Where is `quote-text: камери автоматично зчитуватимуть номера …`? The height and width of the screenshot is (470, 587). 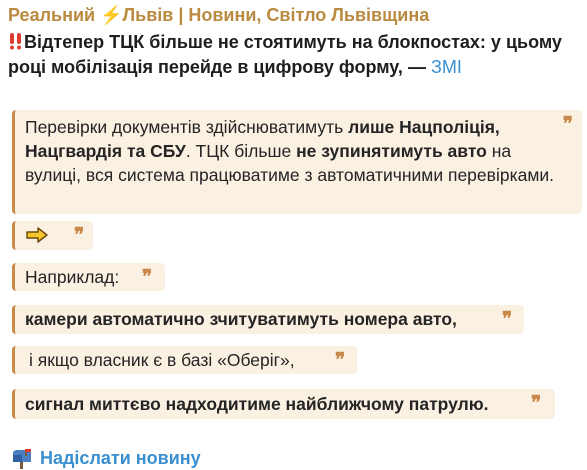 quote-text: камери автоматично зчитуватимуть номера … is located at coordinates (241, 319).